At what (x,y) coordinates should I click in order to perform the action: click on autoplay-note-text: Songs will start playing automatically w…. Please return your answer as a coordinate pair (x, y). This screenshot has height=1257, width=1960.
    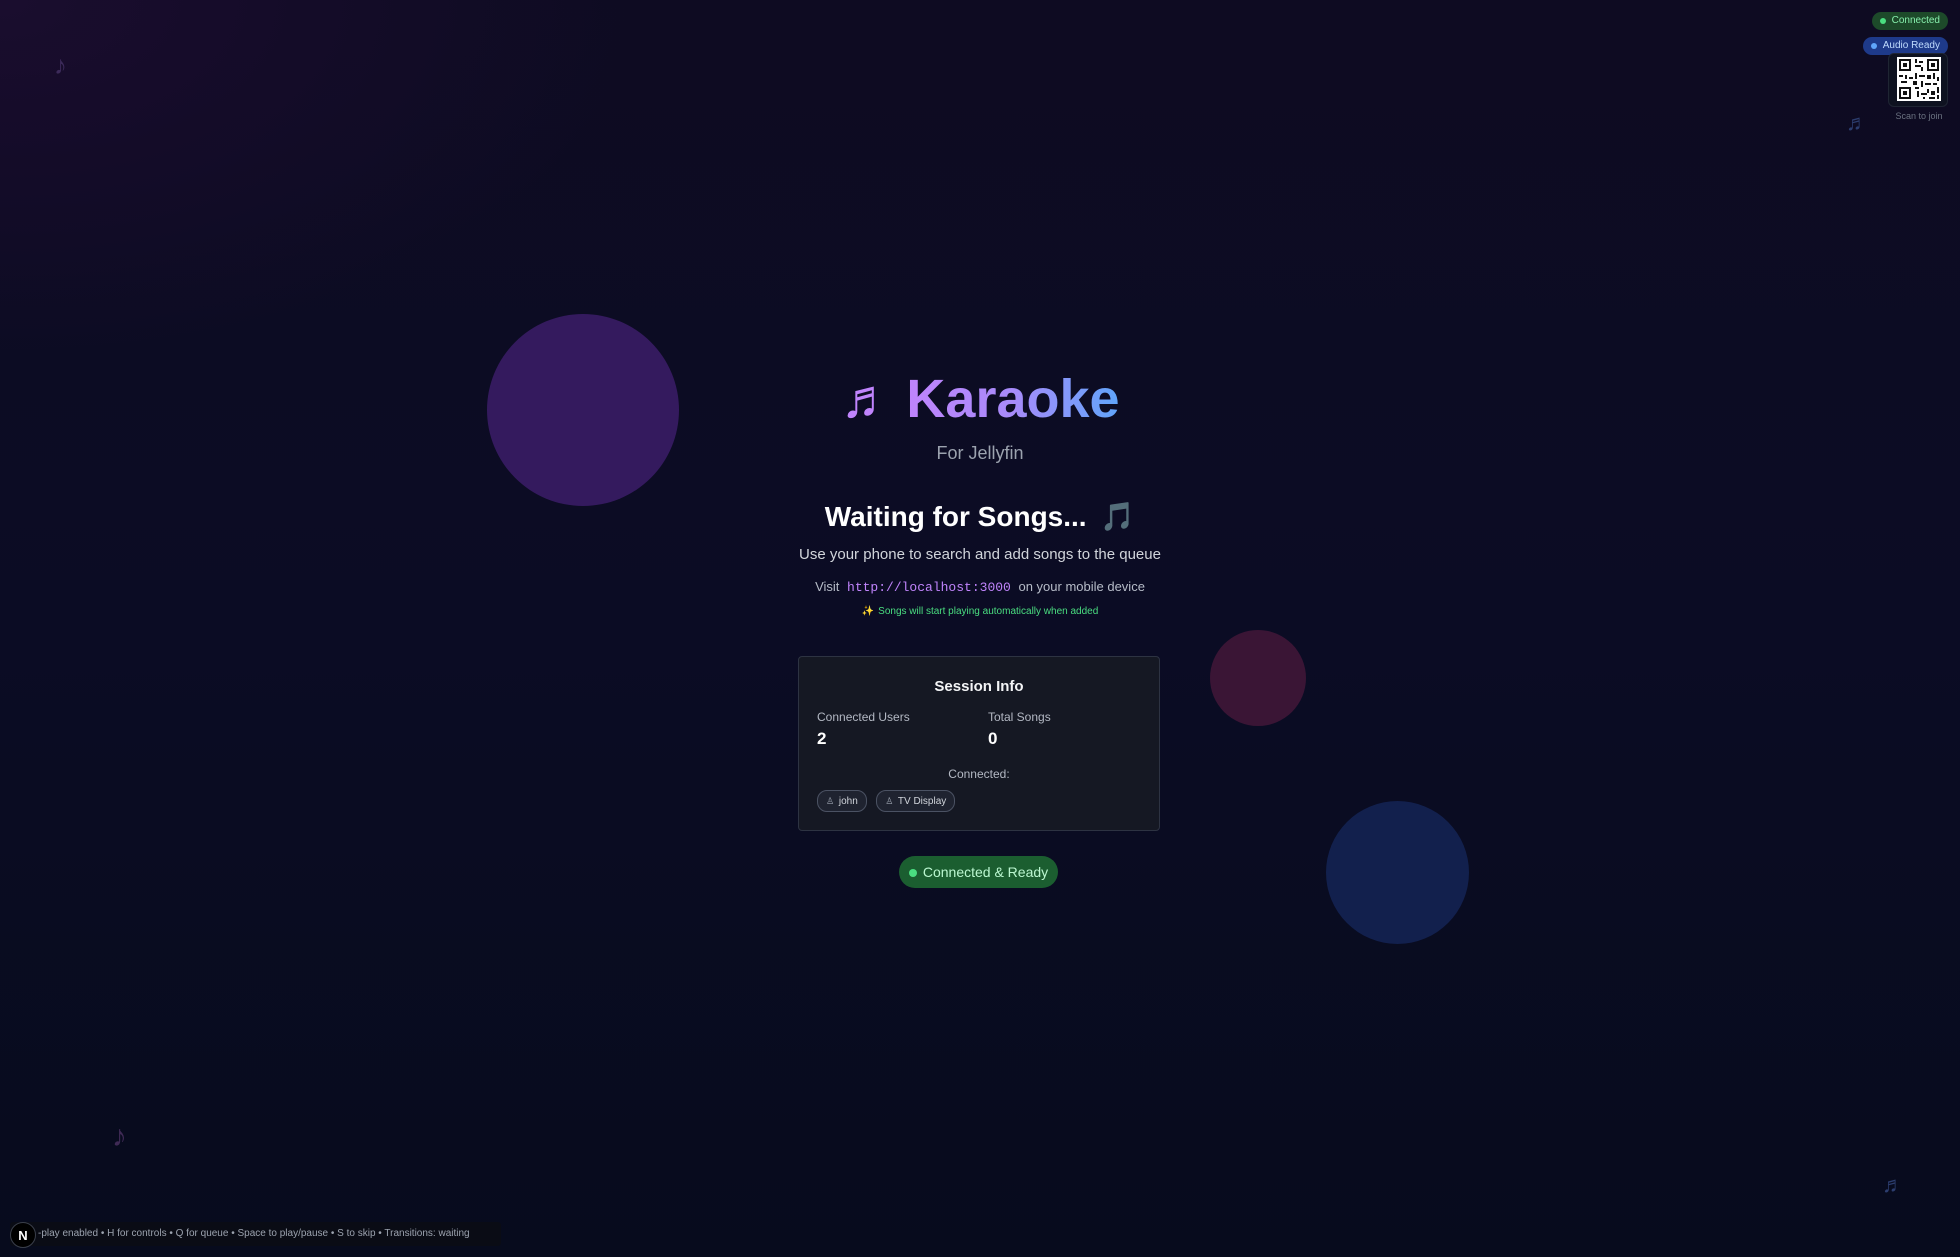
    Looking at the image, I should click on (988, 611).